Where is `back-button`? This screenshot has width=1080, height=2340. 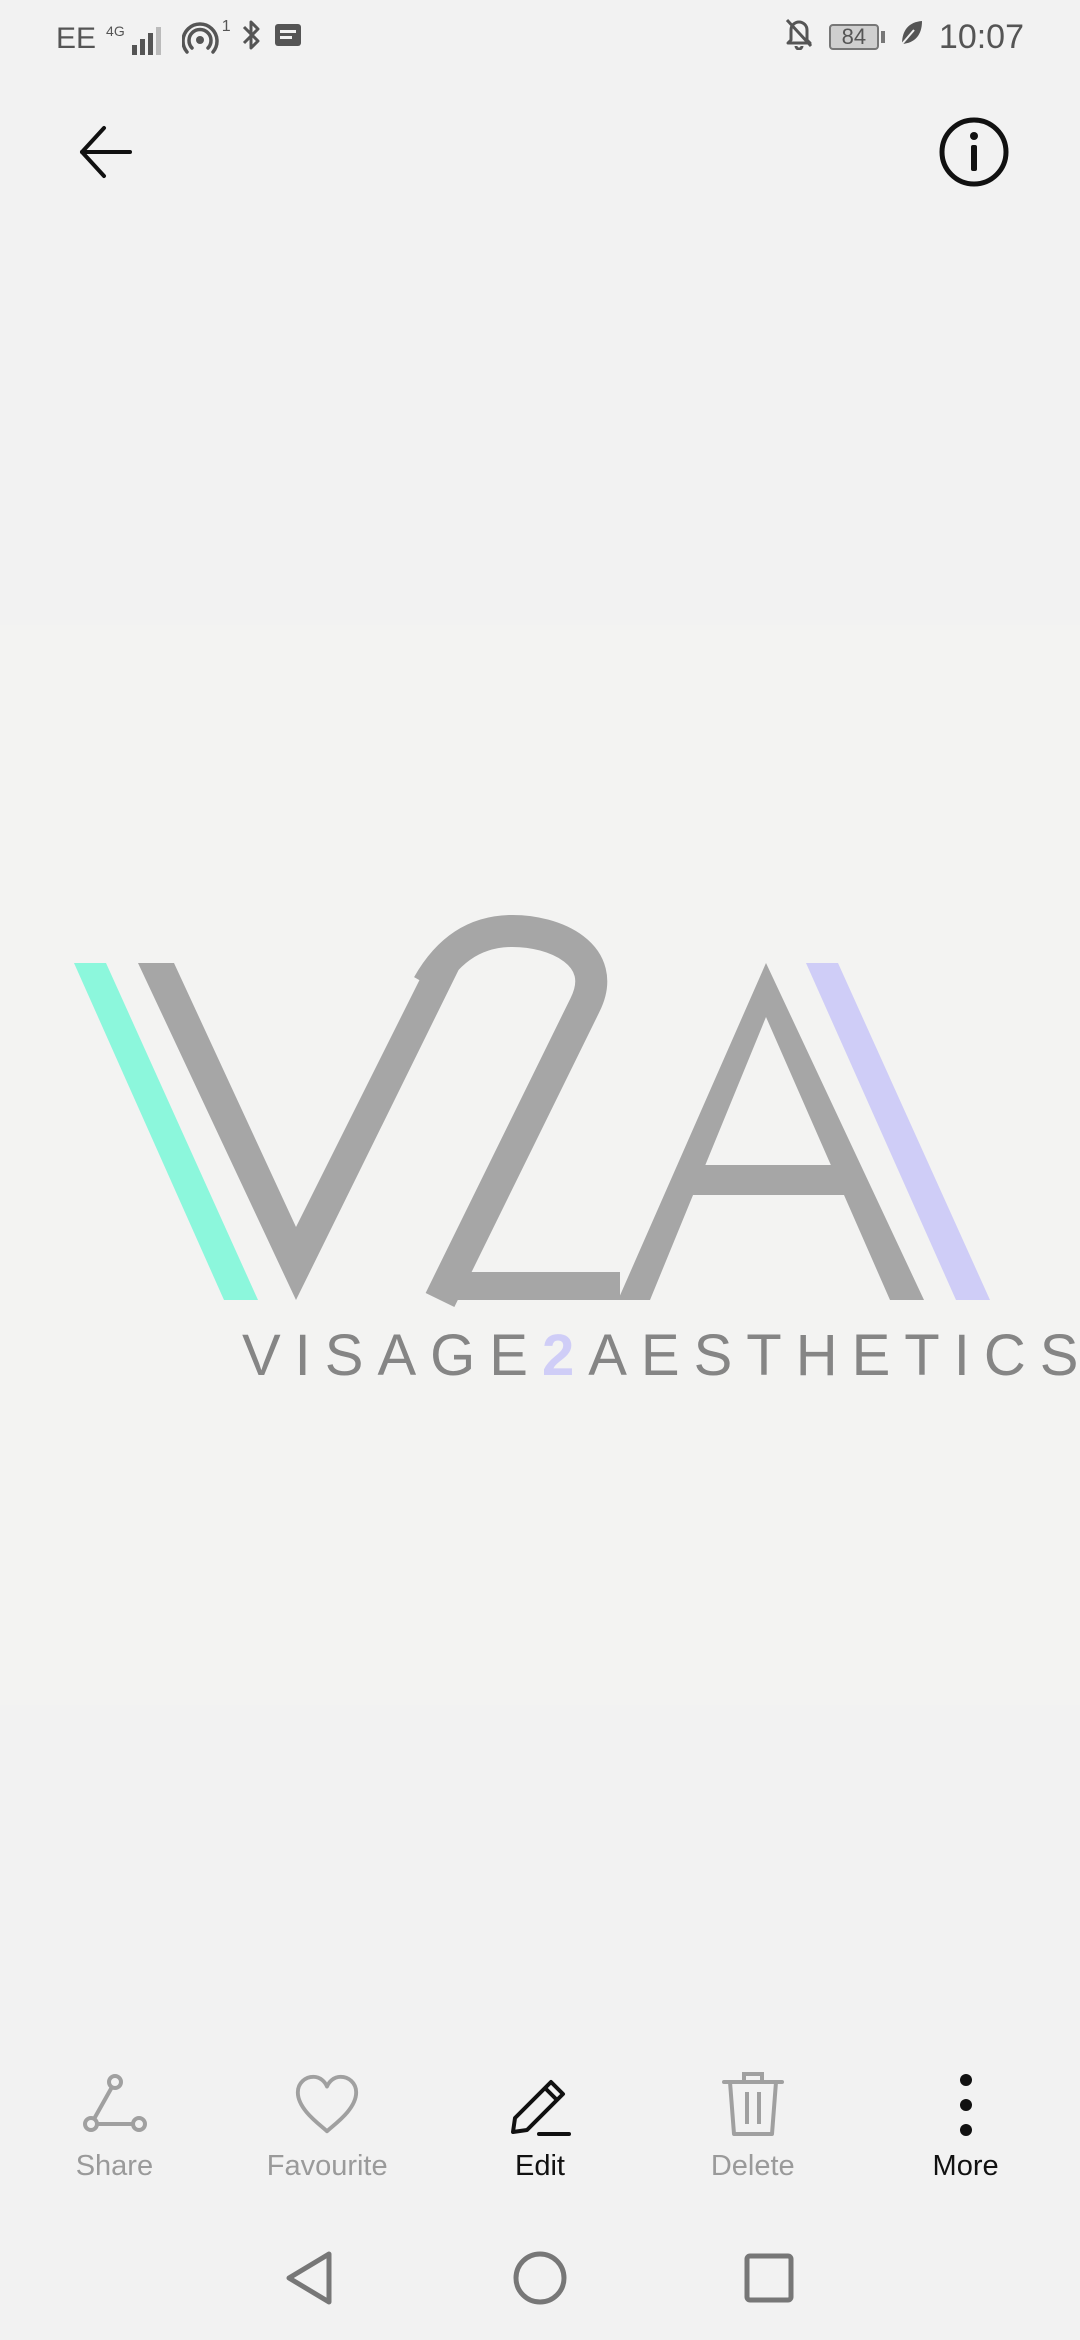 back-button is located at coordinates (106, 152).